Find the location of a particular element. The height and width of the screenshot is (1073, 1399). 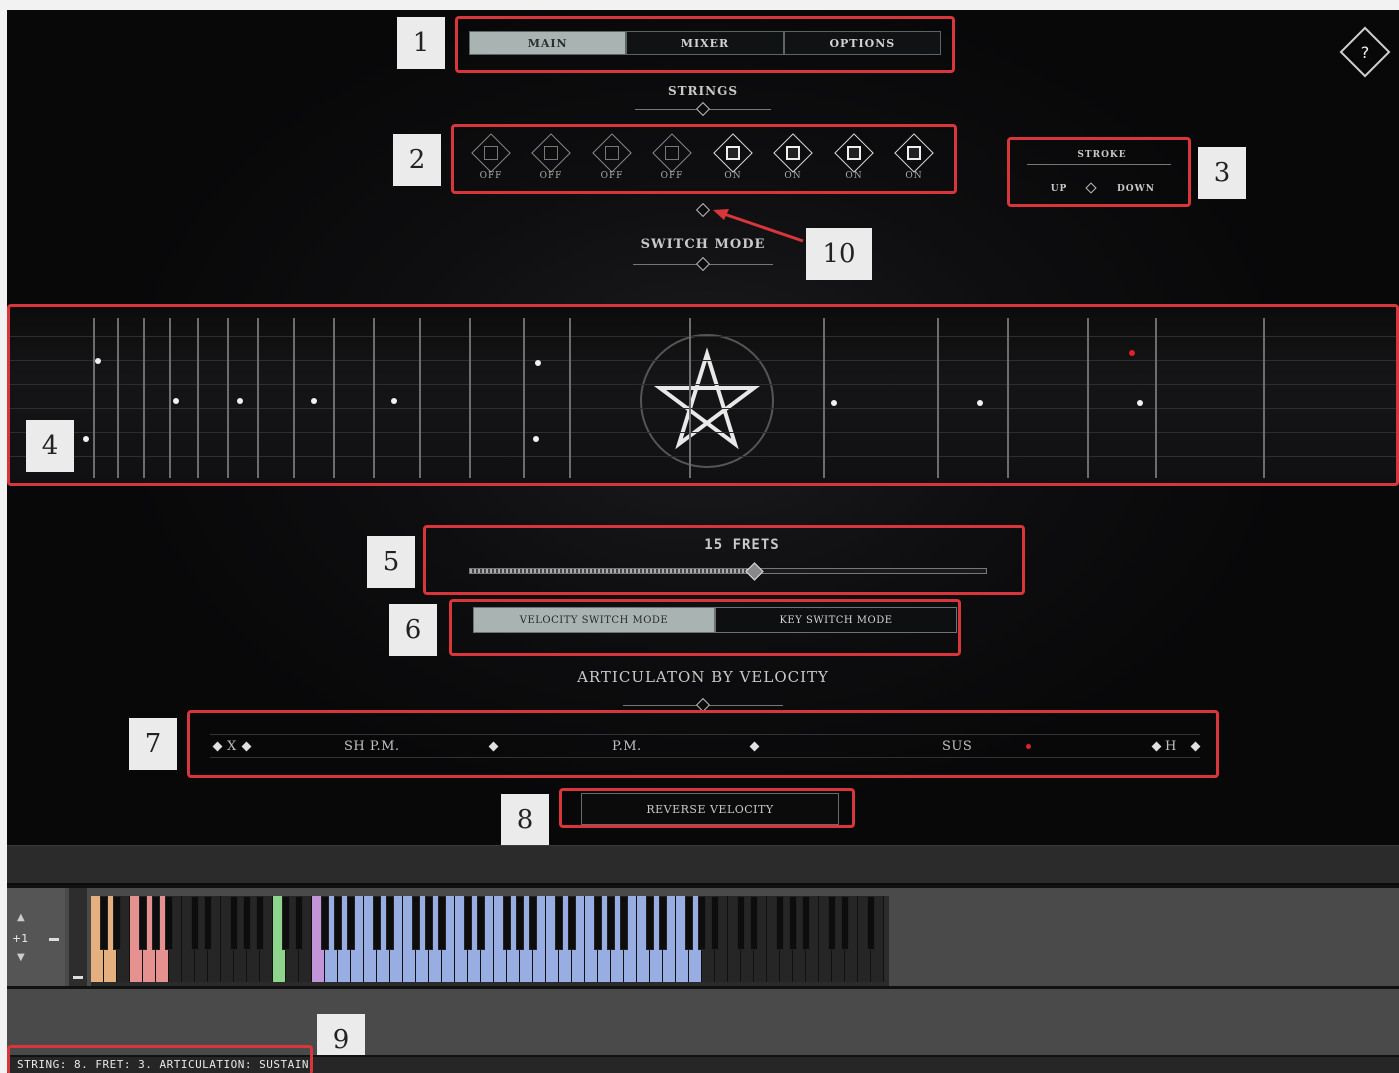

callout-label-10: 10 is located at coordinates (839, 254).